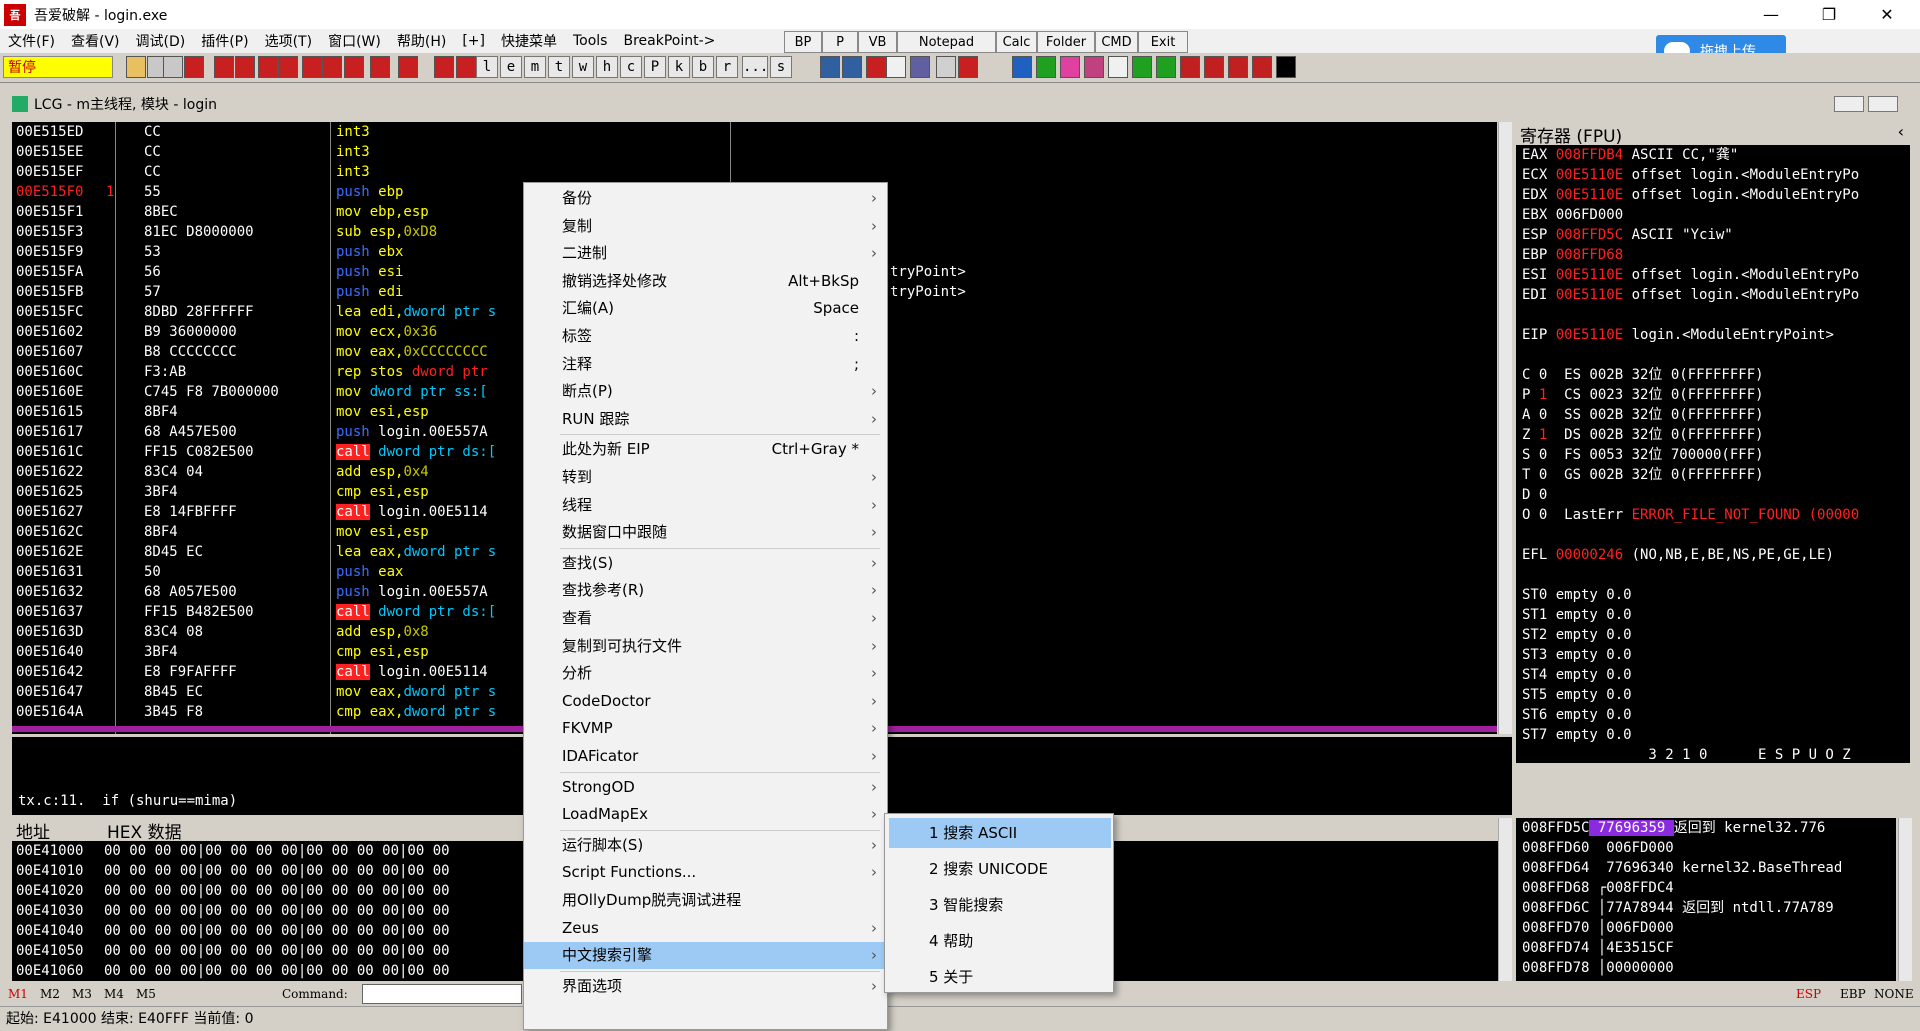  I want to click on register-line: A 0 SS 002B 32位 0(FFFFFFFF), so click(1716, 415).